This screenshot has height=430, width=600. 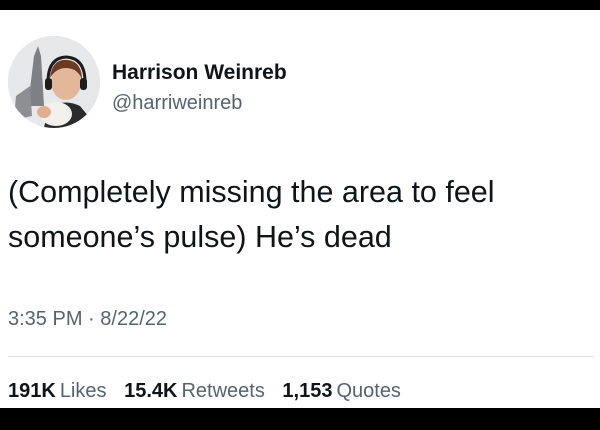 What do you see at coordinates (199, 88) in the screenshot?
I see `author-names: Harrison Weinreb @harriweinreb` at bounding box center [199, 88].